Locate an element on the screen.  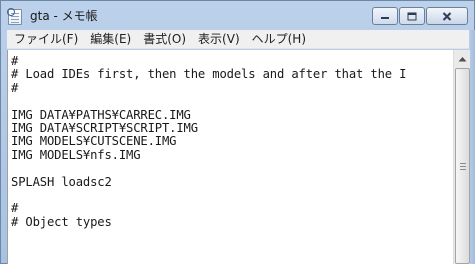
editor-line: IMG MODELS¥nfs.IMG is located at coordinates (76, 154).